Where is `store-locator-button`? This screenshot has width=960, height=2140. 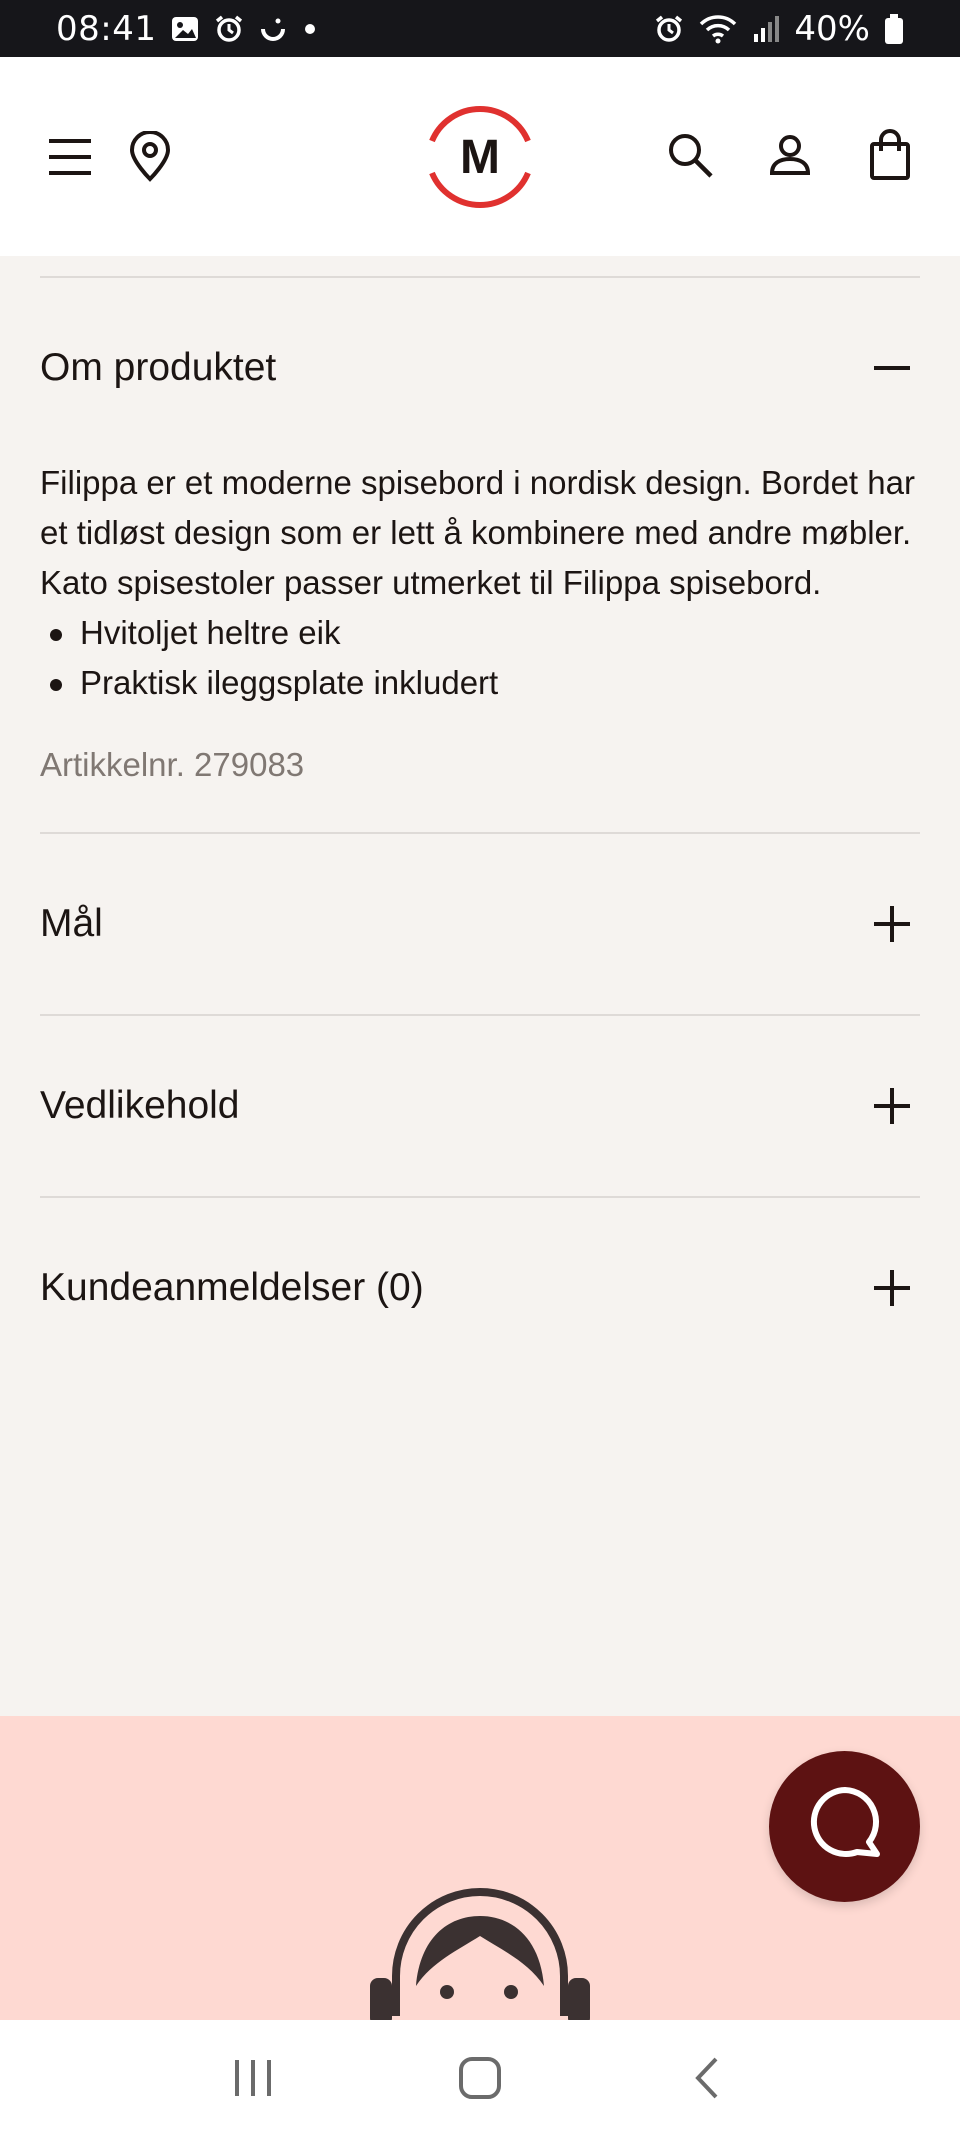 store-locator-button is located at coordinates (150, 159).